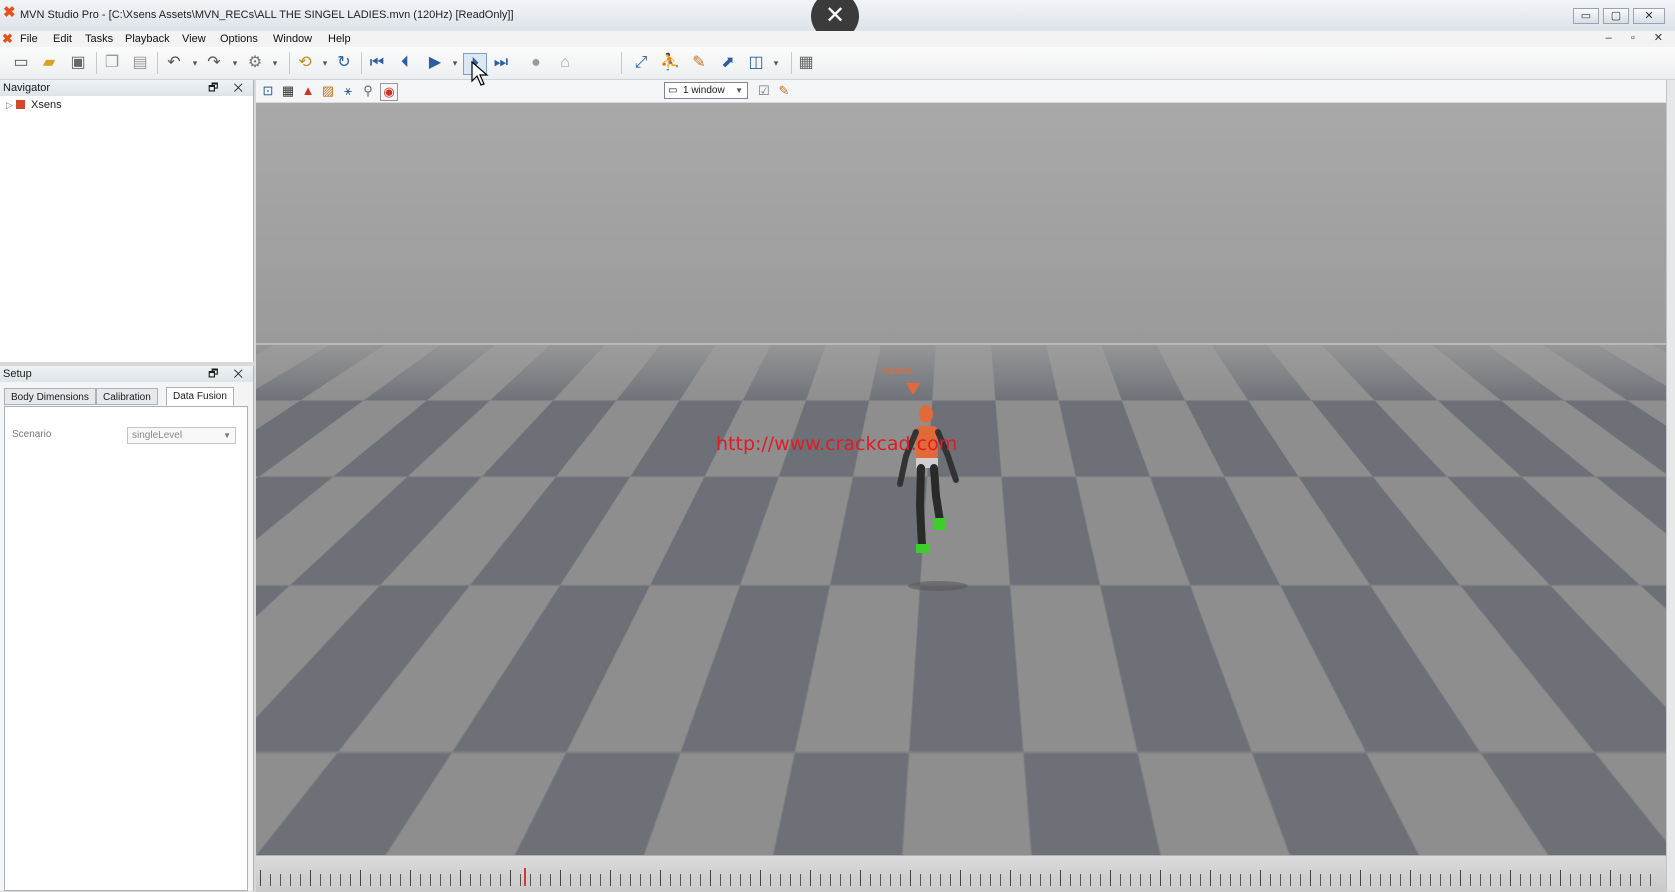 The height and width of the screenshot is (892, 1675). What do you see at coordinates (174, 63) in the screenshot?
I see `undo-icon: ↶` at bounding box center [174, 63].